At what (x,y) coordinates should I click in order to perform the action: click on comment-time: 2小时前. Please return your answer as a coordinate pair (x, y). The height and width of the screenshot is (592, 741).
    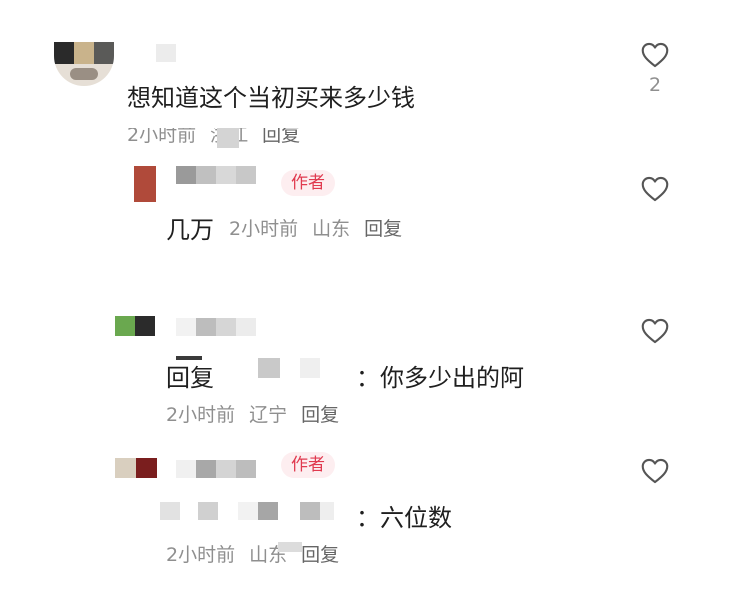
    Looking at the image, I should click on (201, 555).